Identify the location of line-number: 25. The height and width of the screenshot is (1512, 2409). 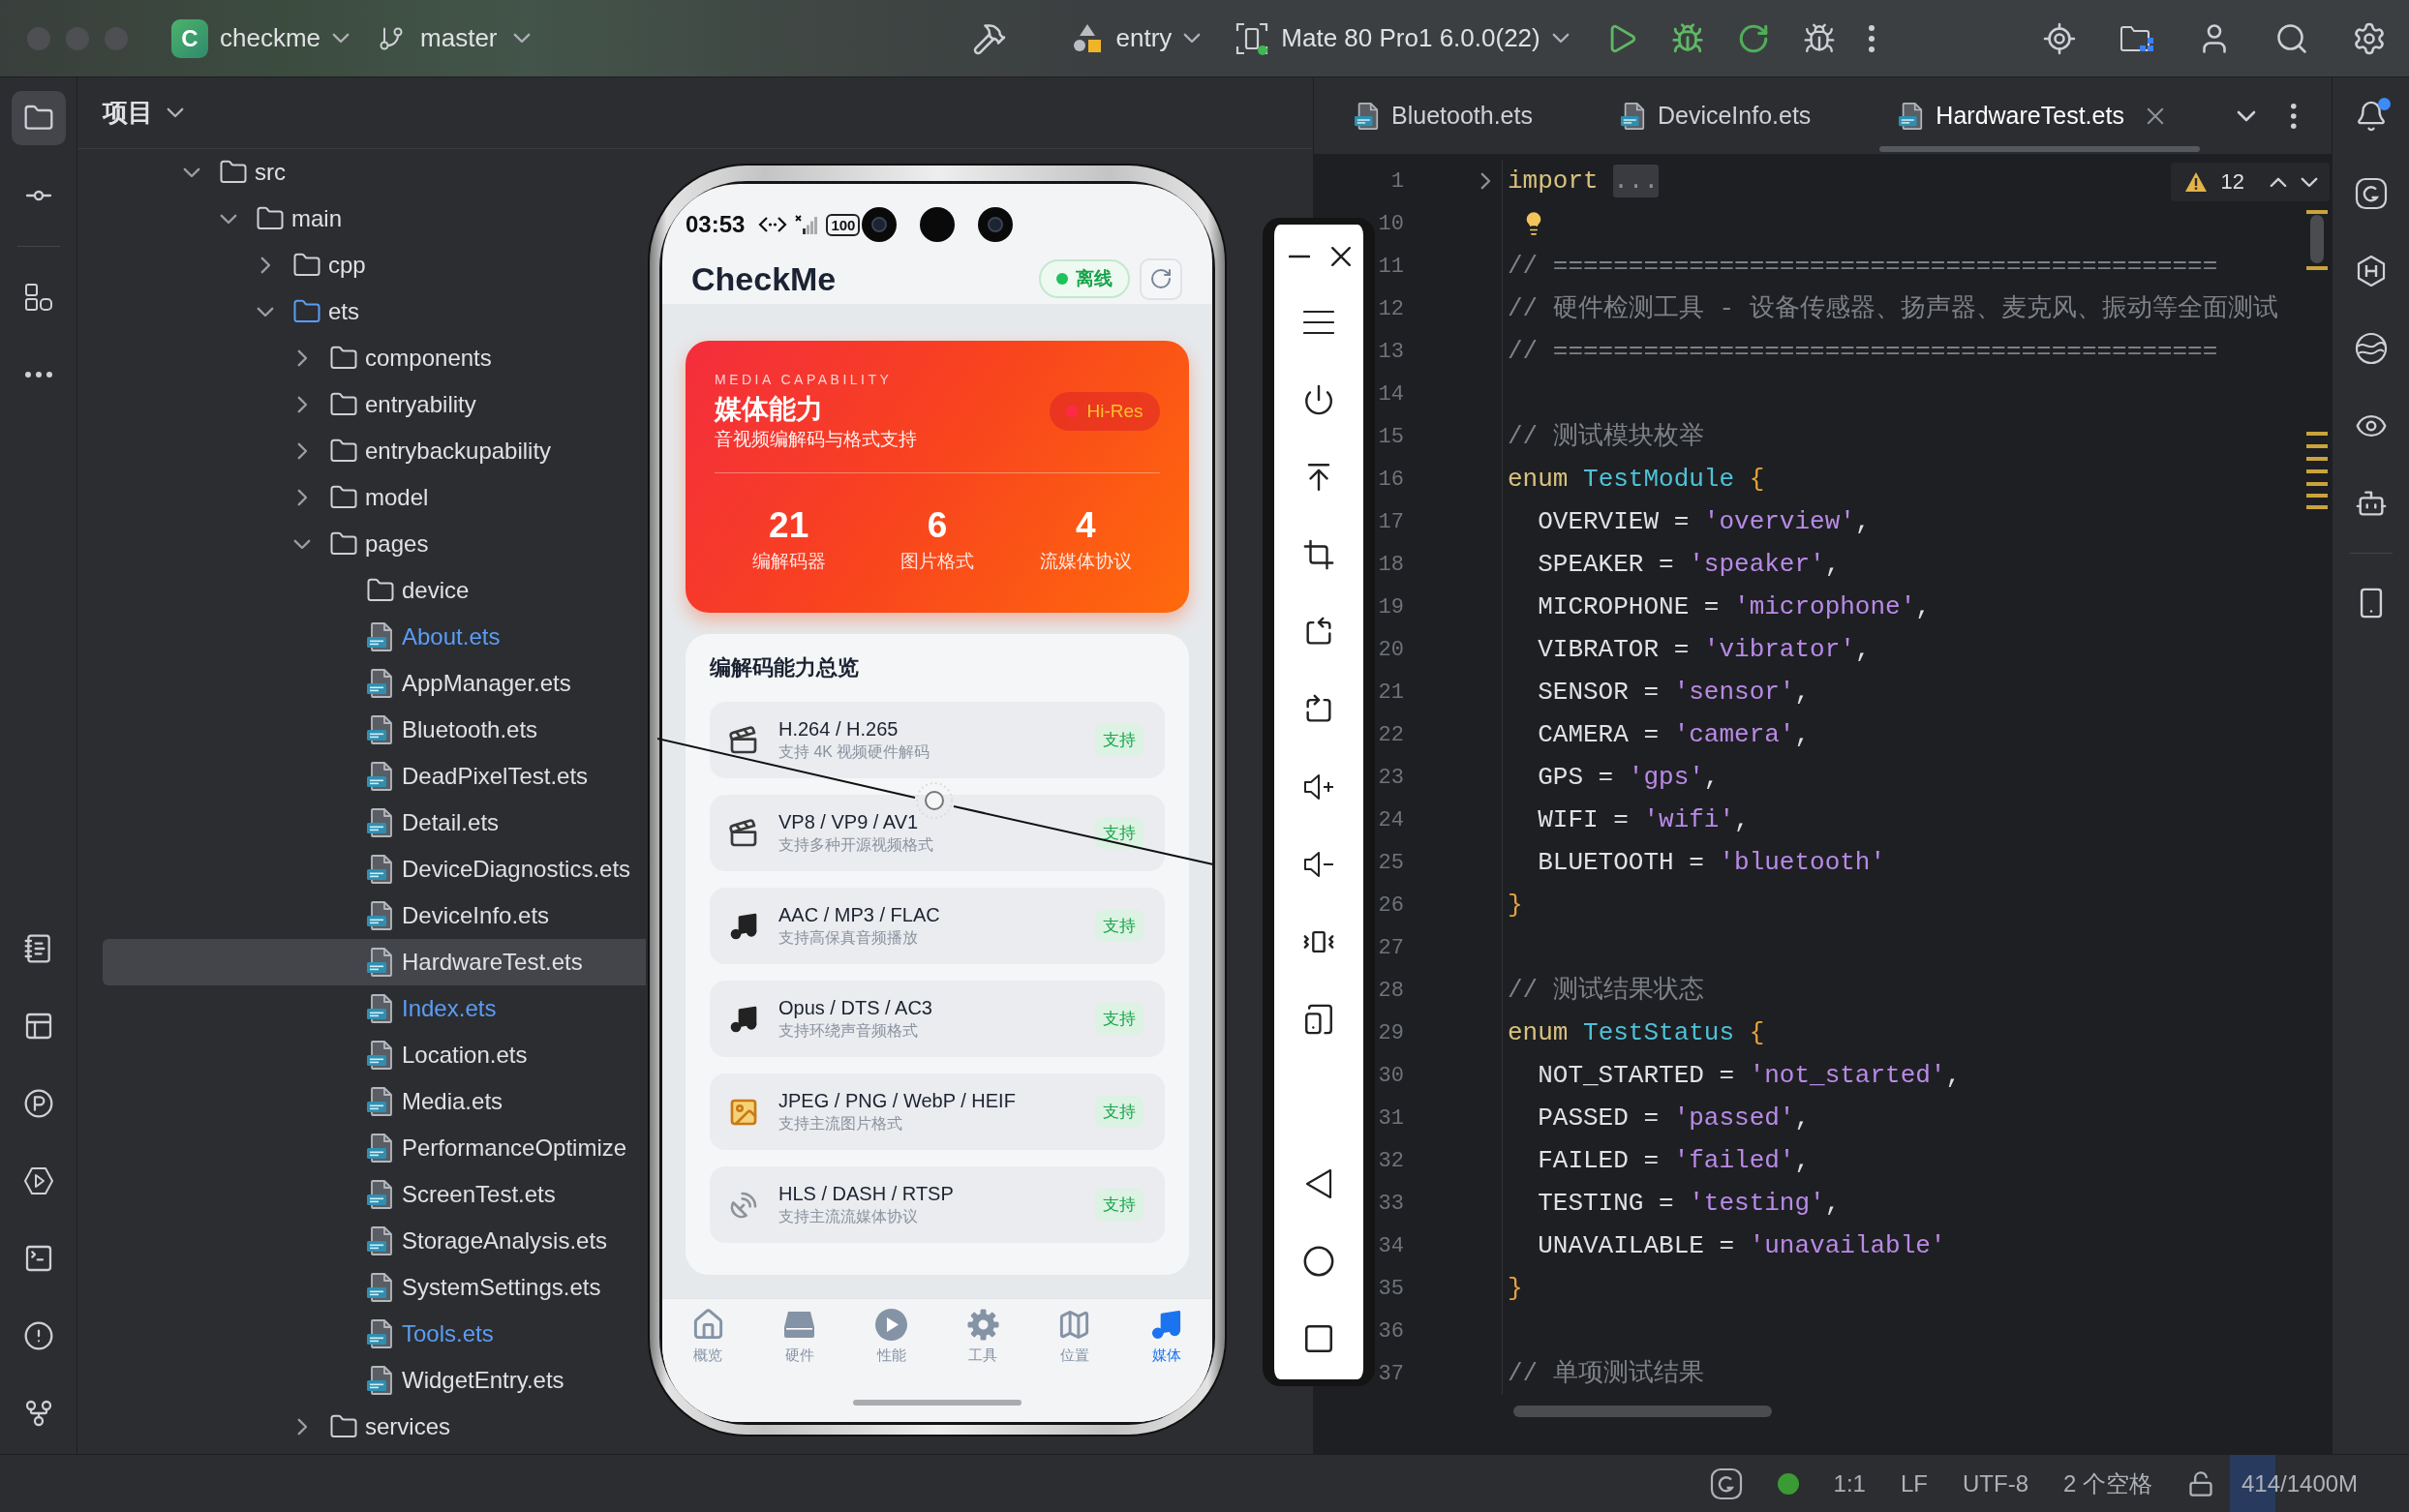
(1391, 862).